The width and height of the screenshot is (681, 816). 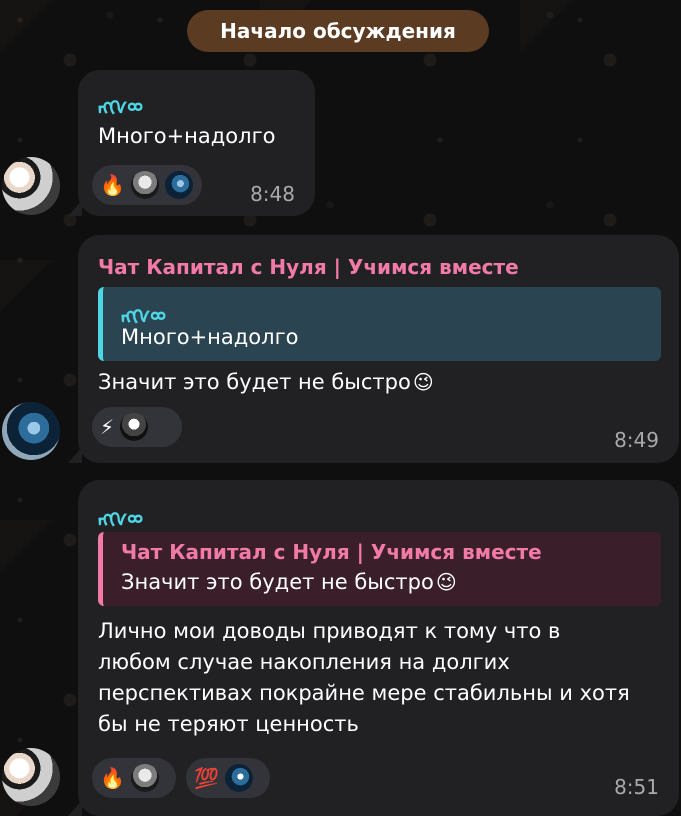 What do you see at coordinates (636, 440) in the screenshot?
I see `message-time: 8:49` at bounding box center [636, 440].